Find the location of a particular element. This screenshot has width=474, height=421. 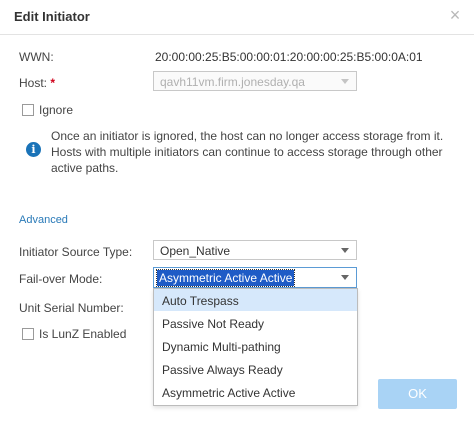

required-mark: * is located at coordinates (53, 83).